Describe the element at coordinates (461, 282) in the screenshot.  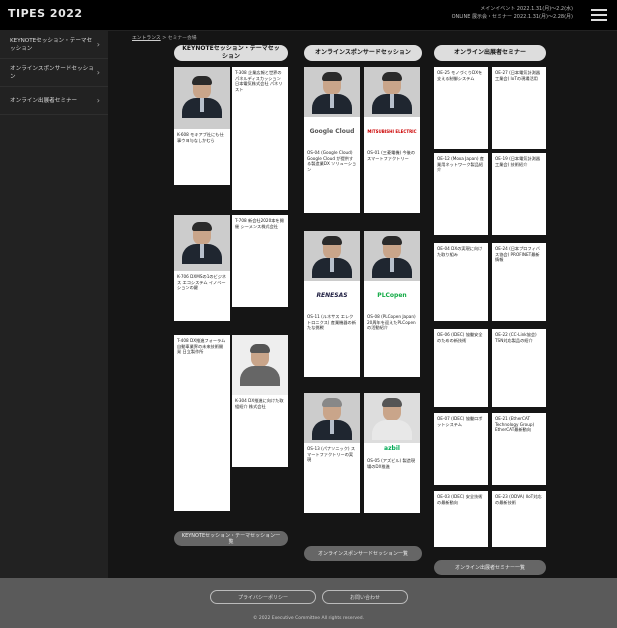
I see `session-card-oe04: OE-04 DXの実現に向けた取り組み` at that location.